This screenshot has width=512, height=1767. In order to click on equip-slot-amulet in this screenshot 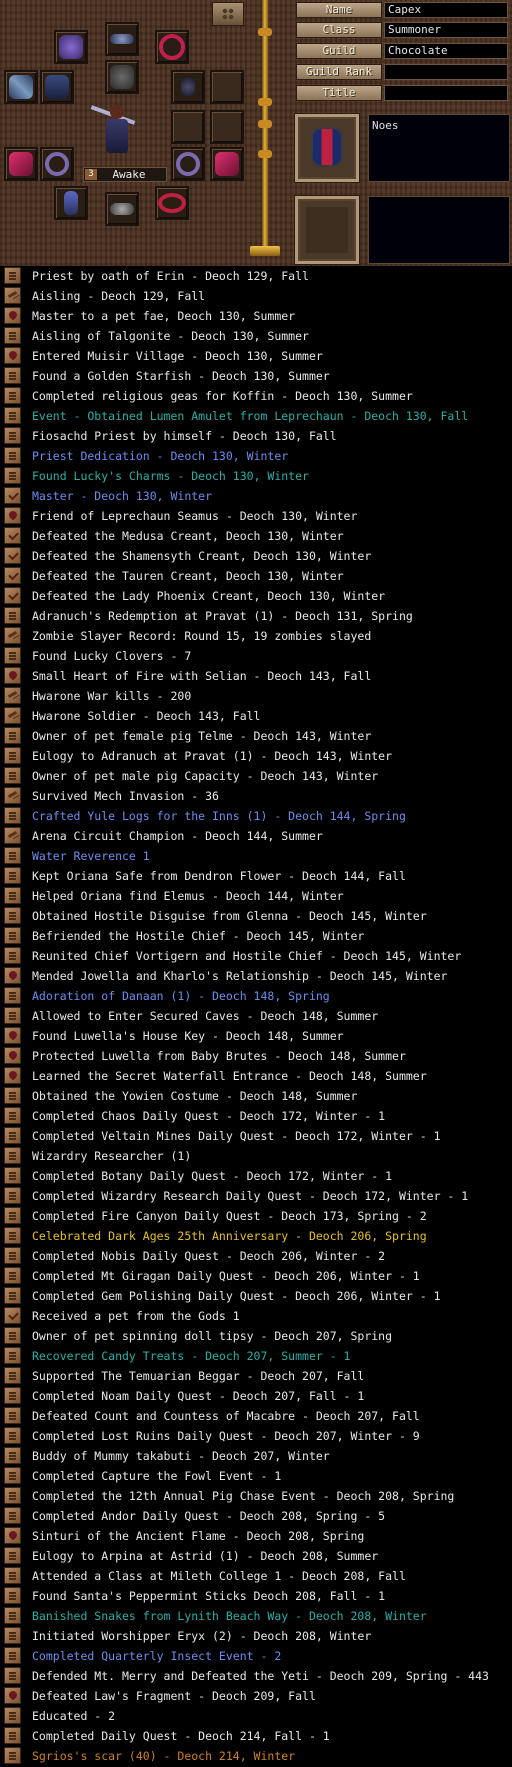, I will do `click(71, 47)`.